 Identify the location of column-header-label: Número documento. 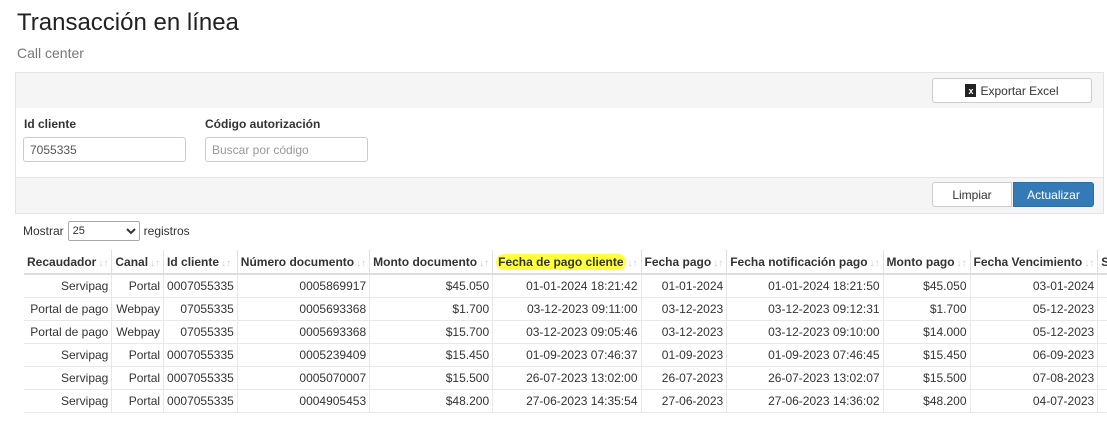
(297, 261).